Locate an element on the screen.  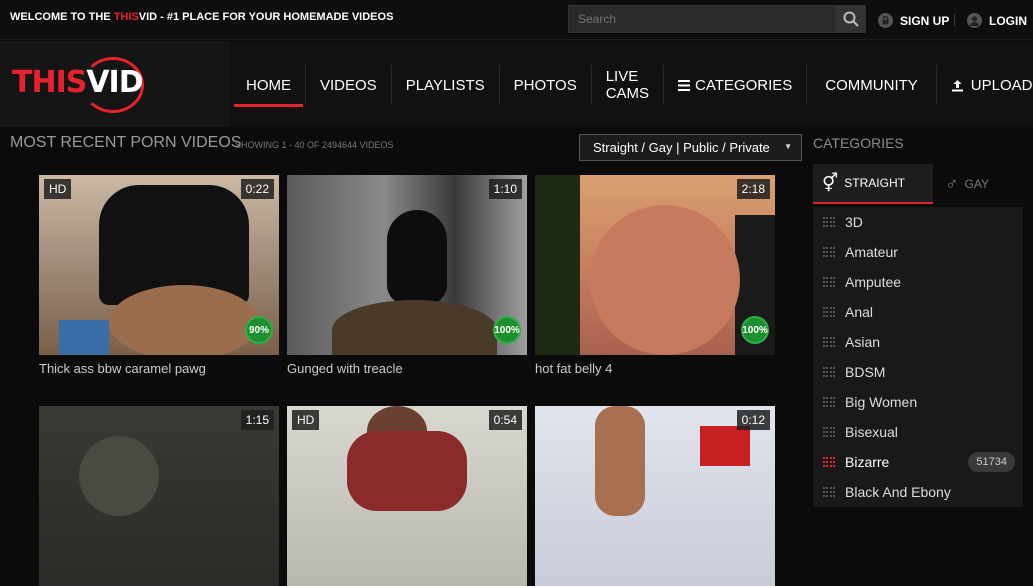
orientation-tabs: ⚥ STRAIGHT ♂ GAY is located at coordinates (918, 184).